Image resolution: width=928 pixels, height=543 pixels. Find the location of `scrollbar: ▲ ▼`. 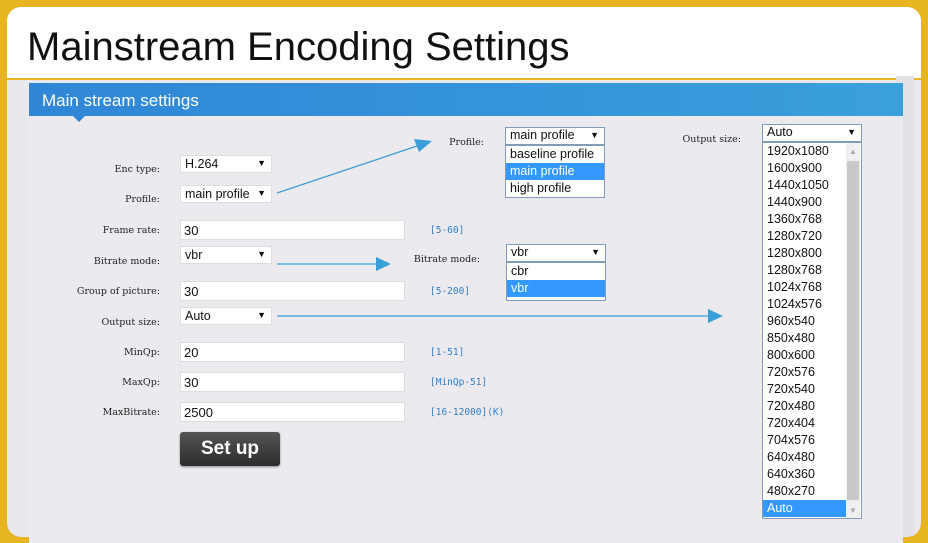

scrollbar: ▲ ▼ is located at coordinates (853, 330).